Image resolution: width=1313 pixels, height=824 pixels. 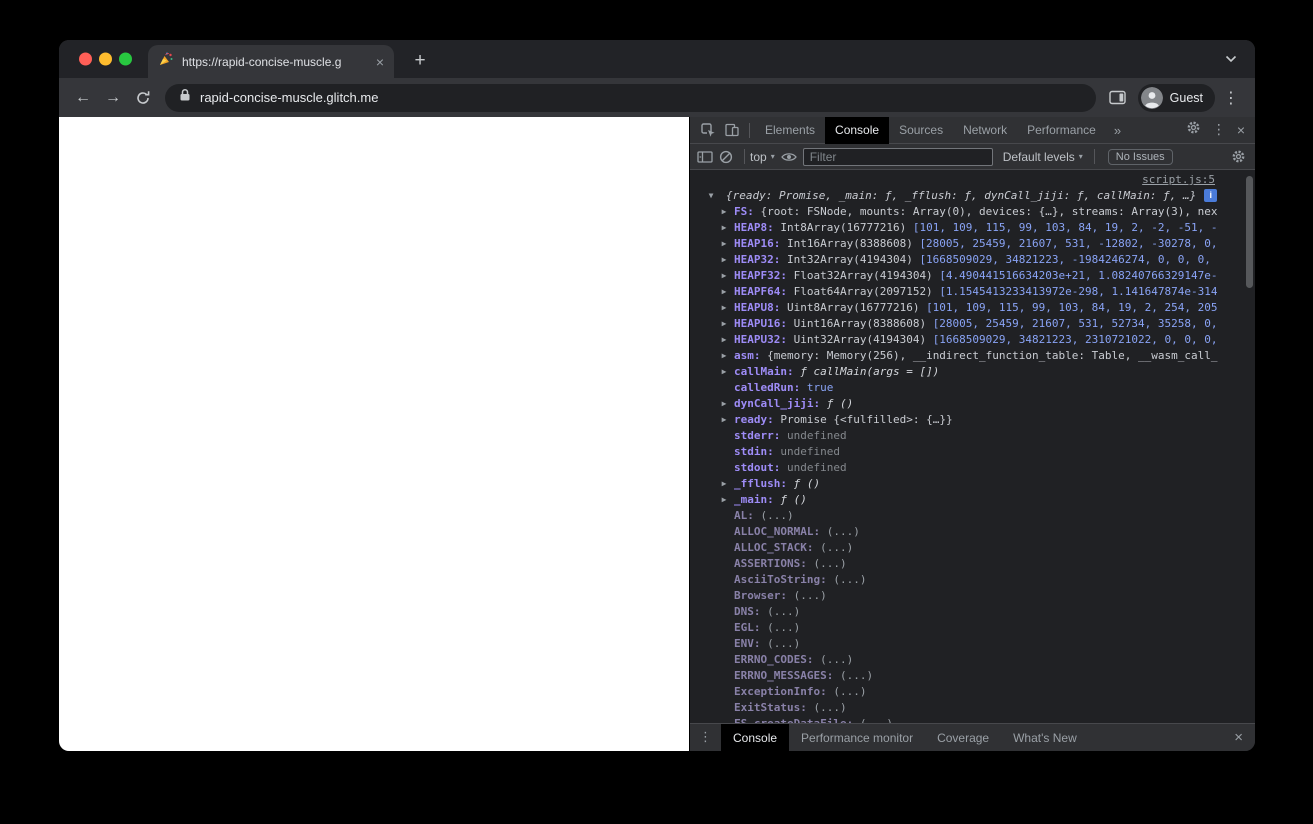 What do you see at coordinates (1193, 130) in the screenshot?
I see `settings-gear-icon` at bounding box center [1193, 130].